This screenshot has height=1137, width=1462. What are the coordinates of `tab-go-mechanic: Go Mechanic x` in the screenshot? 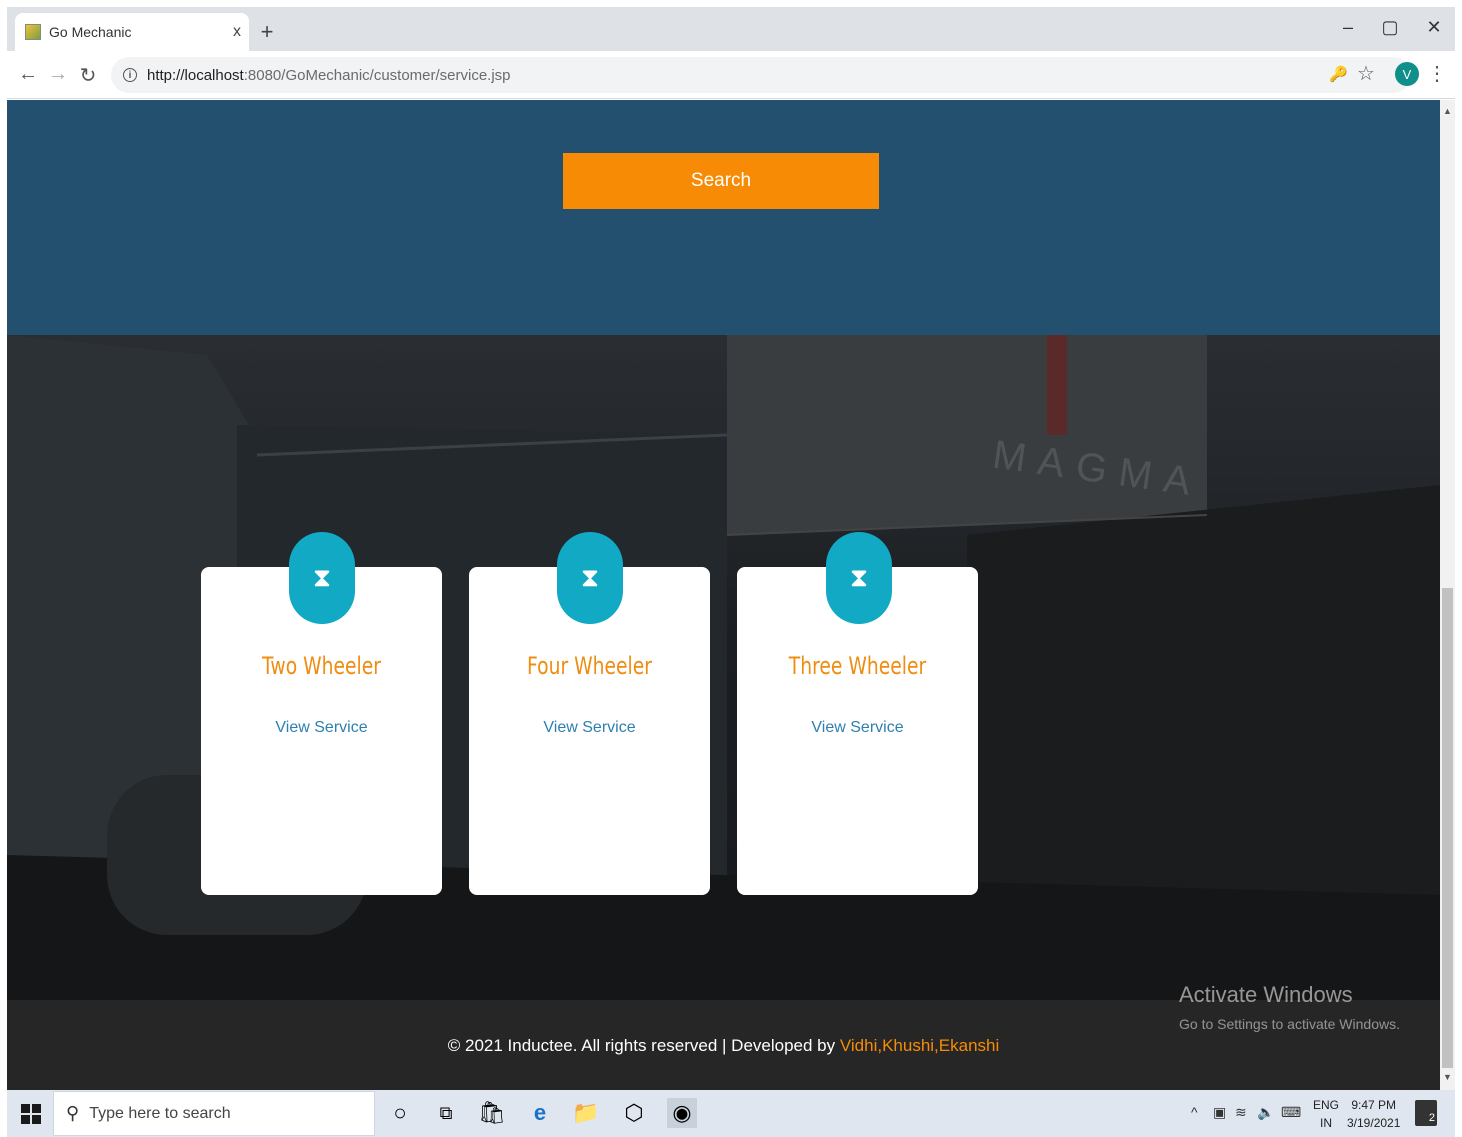 It's located at (132, 32).